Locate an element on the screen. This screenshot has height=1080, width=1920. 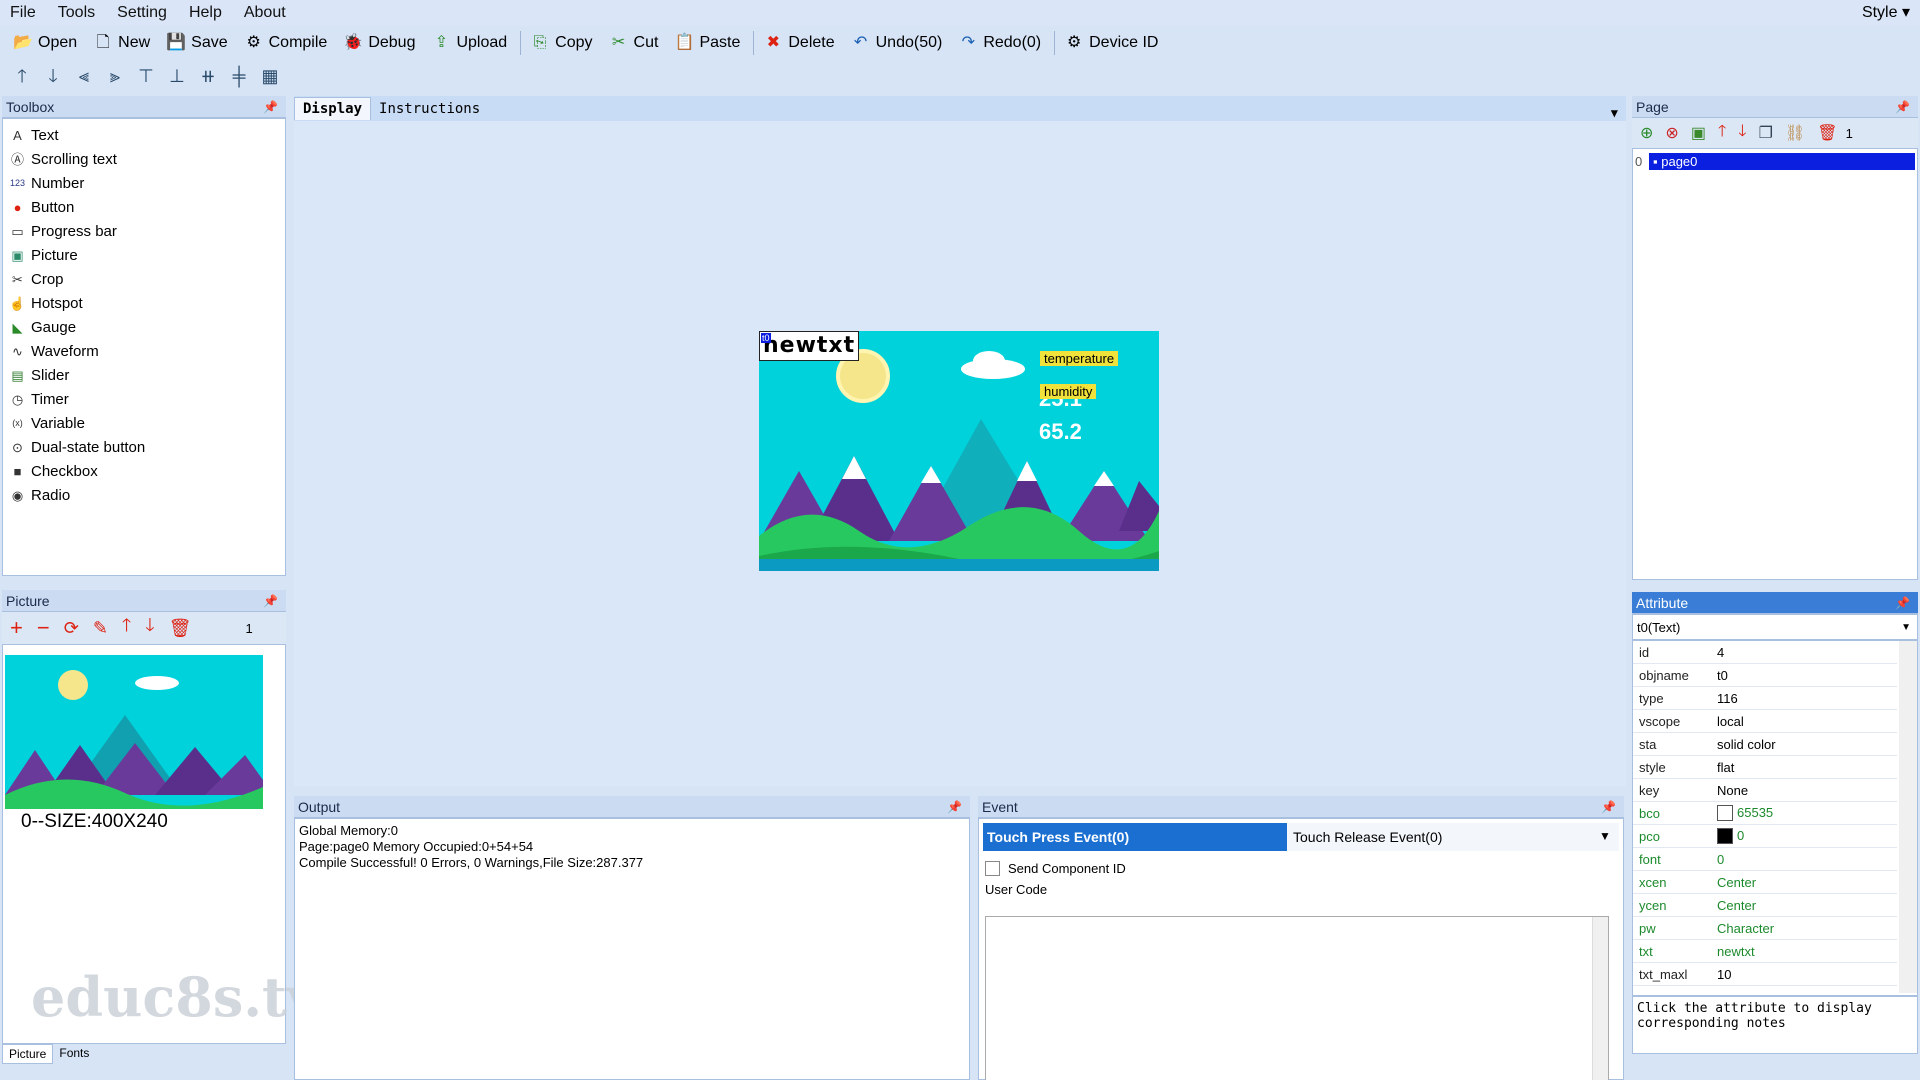
toolbox-item-picture: ▣ Picture is located at coordinates (144, 255).